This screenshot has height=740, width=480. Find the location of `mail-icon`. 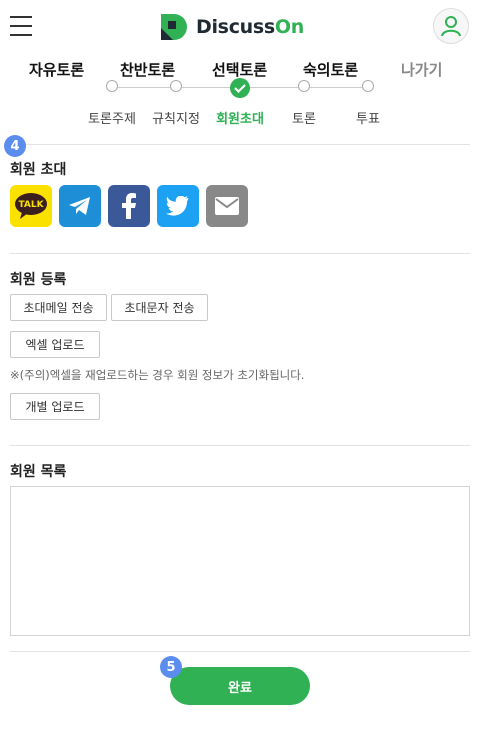

mail-icon is located at coordinates (227, 206).